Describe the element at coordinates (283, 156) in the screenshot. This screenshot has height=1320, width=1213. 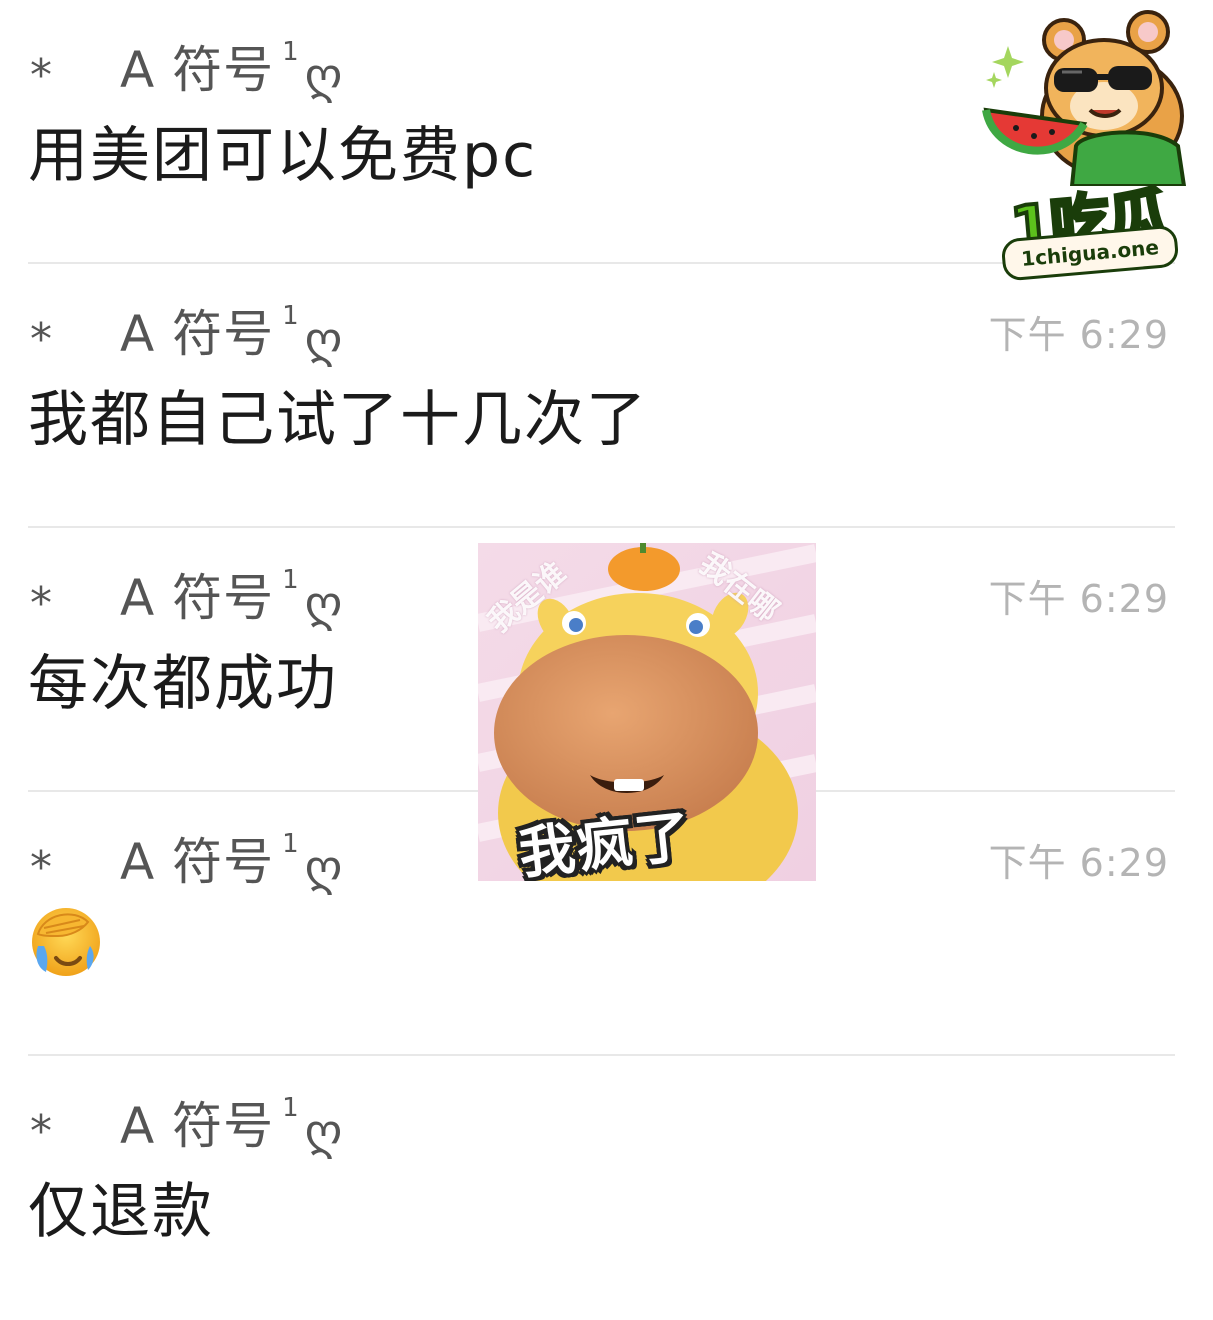
I see `message-text: 用美团可以免费pc` at that location.